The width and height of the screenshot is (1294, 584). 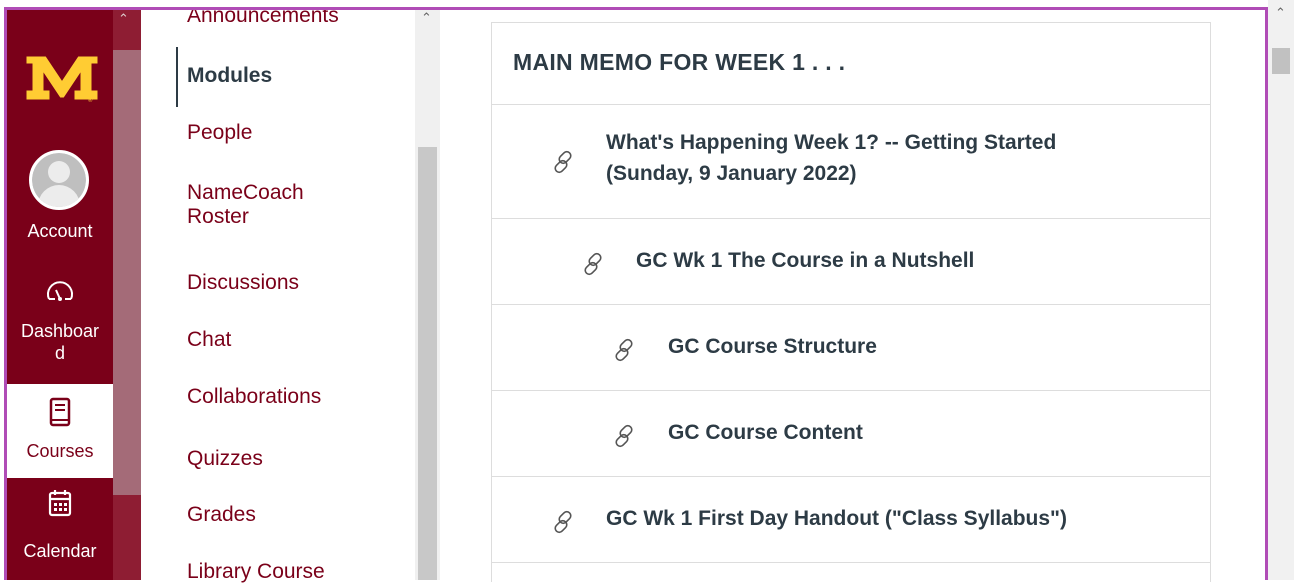 What do you see at coordinates (62, 77) in the screenshot?
I see `university-logo-icon: ®` at bounding box center [62, 77].